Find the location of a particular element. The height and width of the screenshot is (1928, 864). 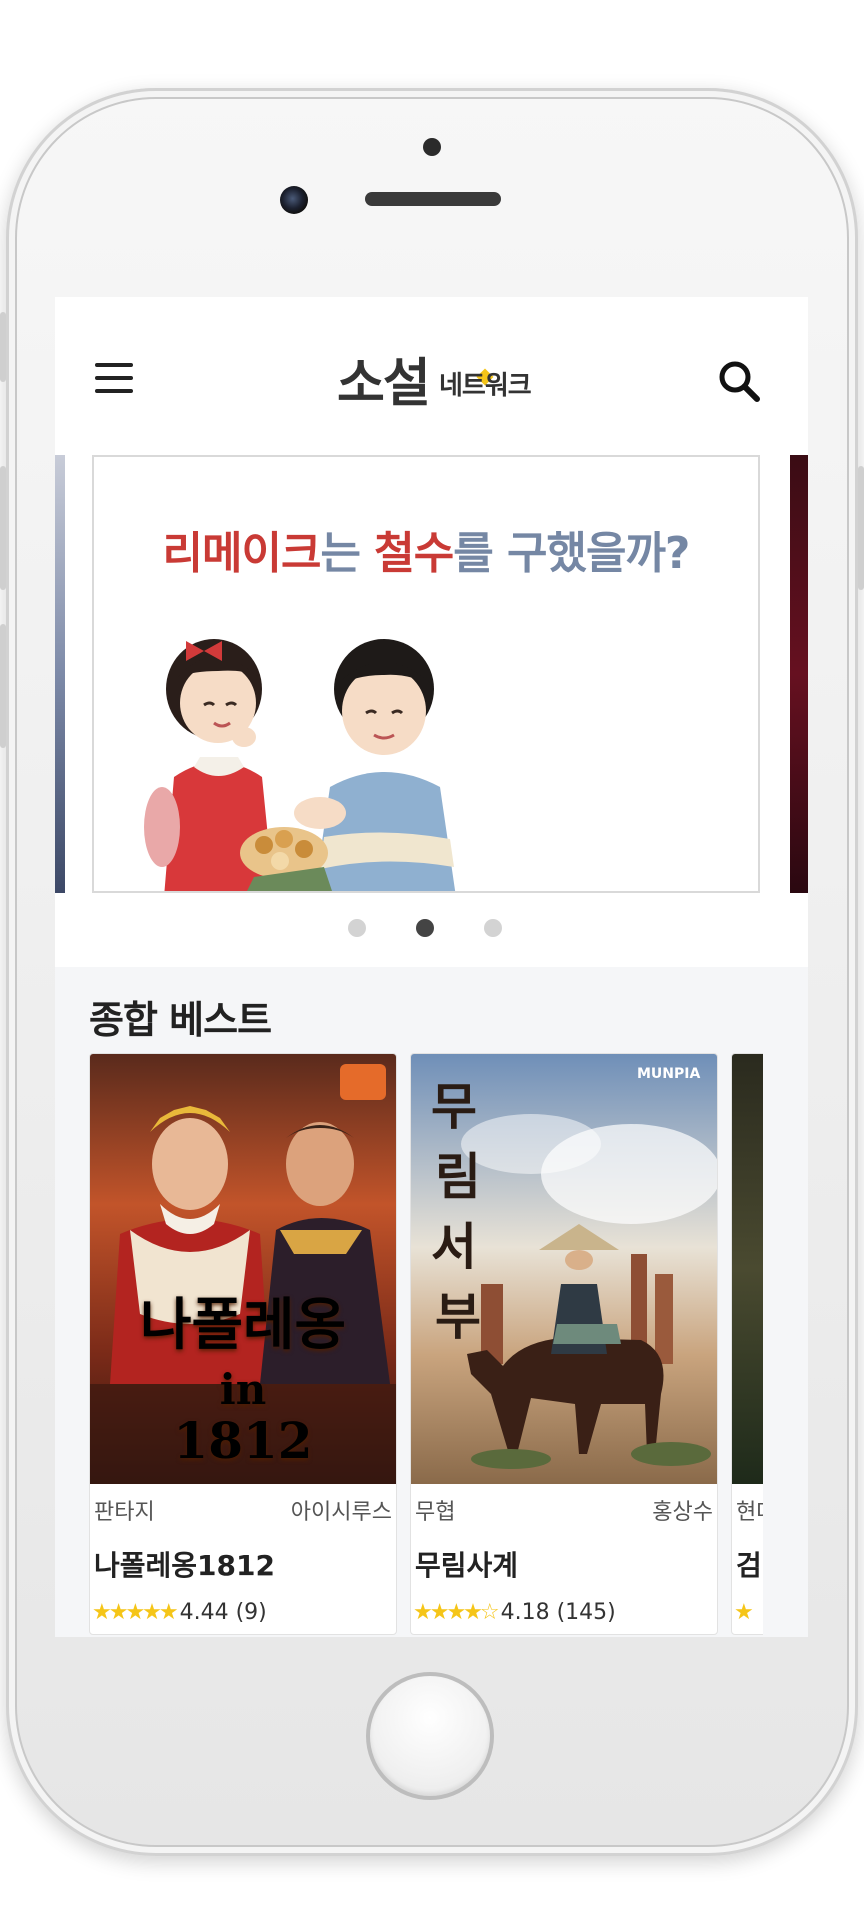

book-cover: 나폴레옹 in 1812 is located at coordinates (243, 1269).